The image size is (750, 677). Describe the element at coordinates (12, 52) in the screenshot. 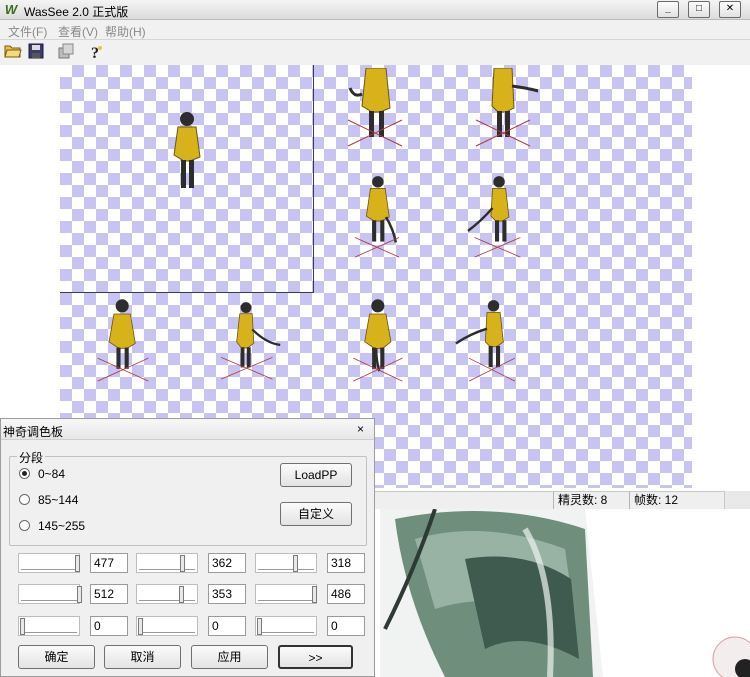

I see `open-folder-icon` at that location.